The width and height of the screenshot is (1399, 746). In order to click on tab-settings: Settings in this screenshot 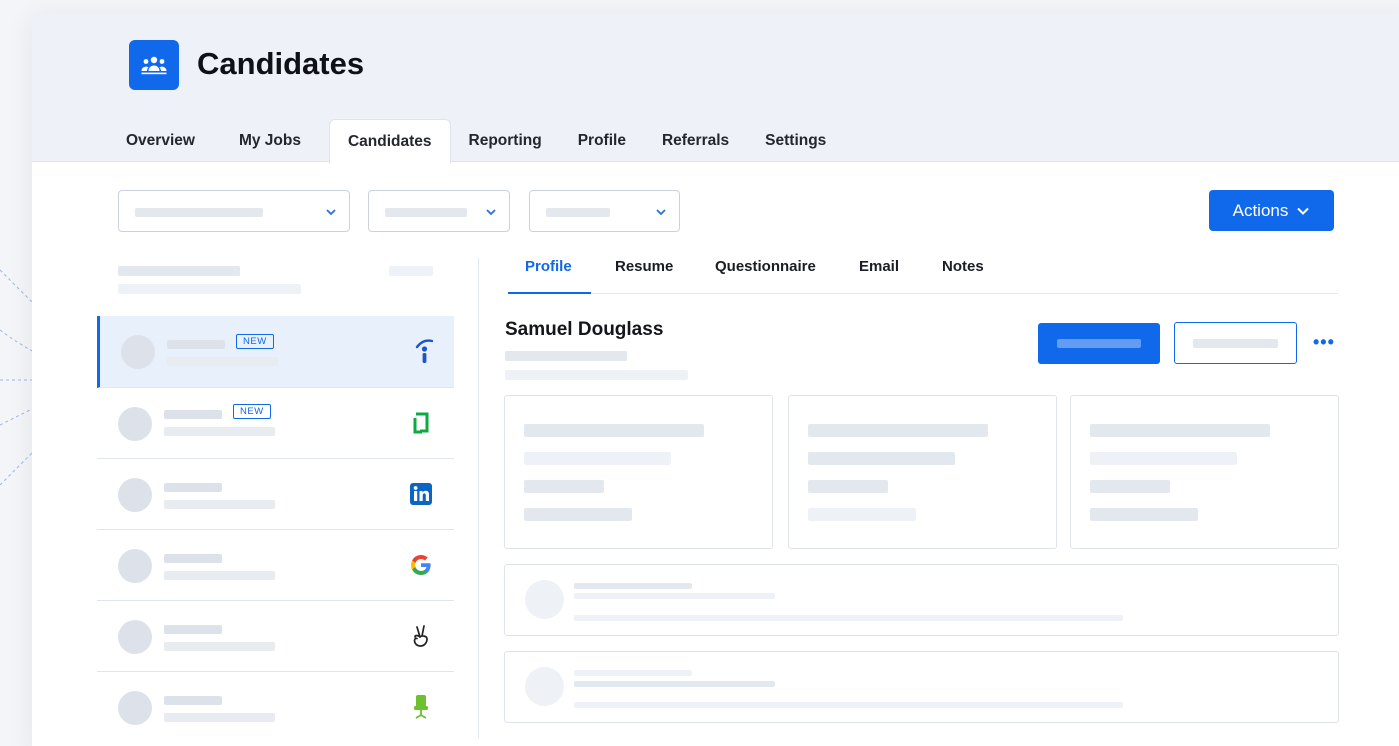, I will do `click(795, 141)`.